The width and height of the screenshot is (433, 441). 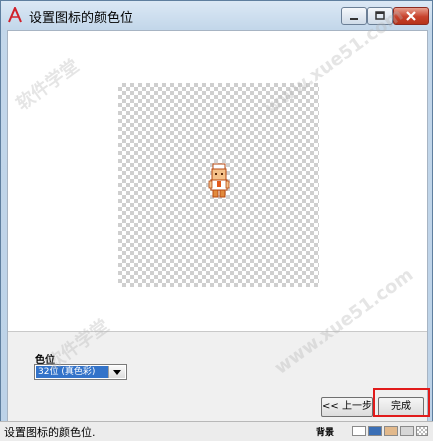 I want to click on background-swatch-blue, so click(x=375, y=431).